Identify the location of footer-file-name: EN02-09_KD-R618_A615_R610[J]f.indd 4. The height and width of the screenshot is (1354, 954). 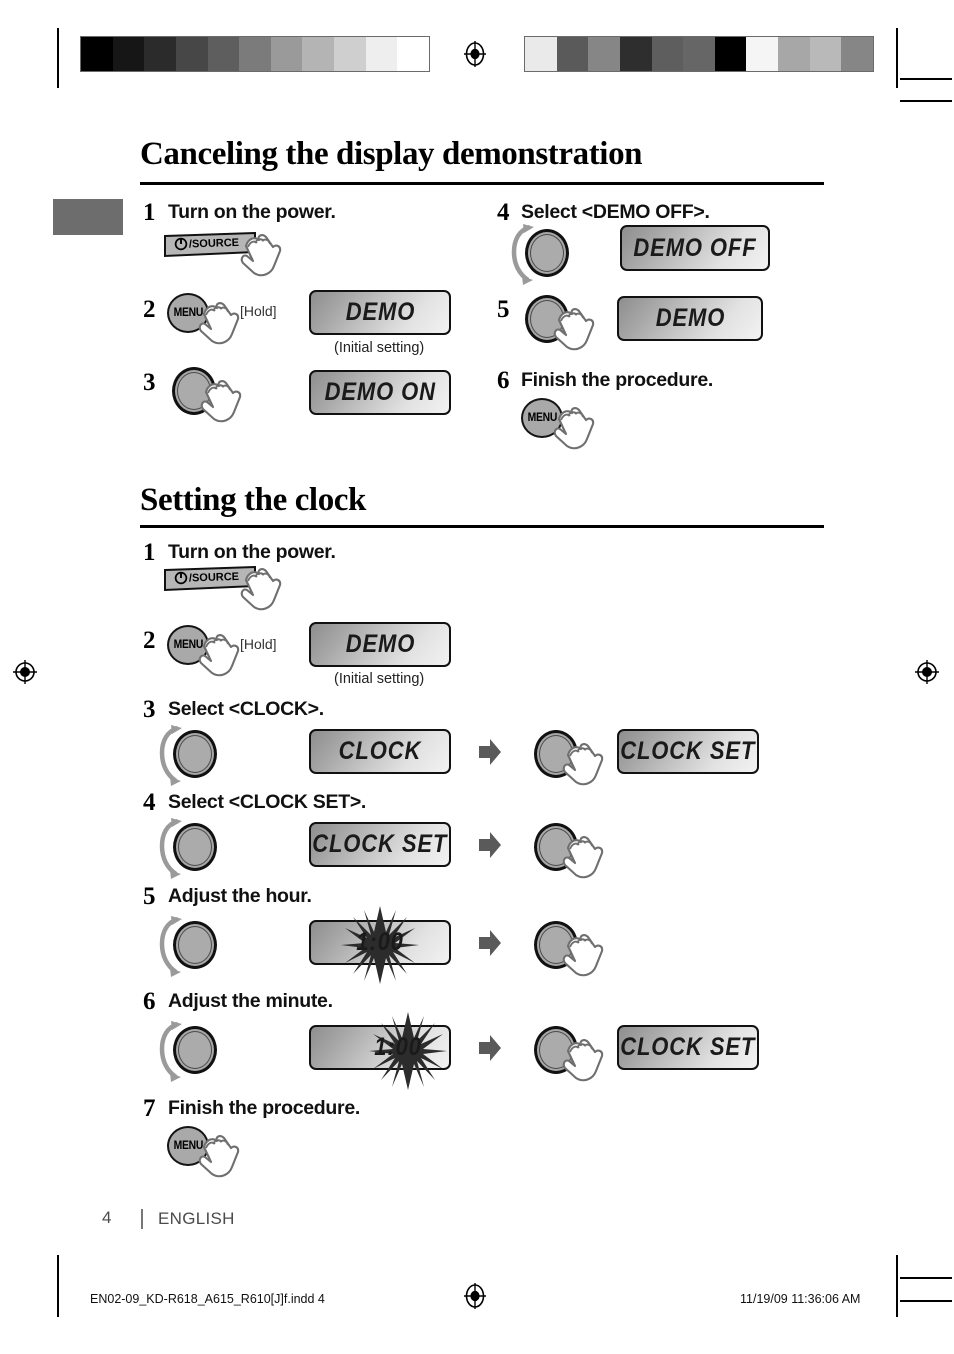
(207, 1299).